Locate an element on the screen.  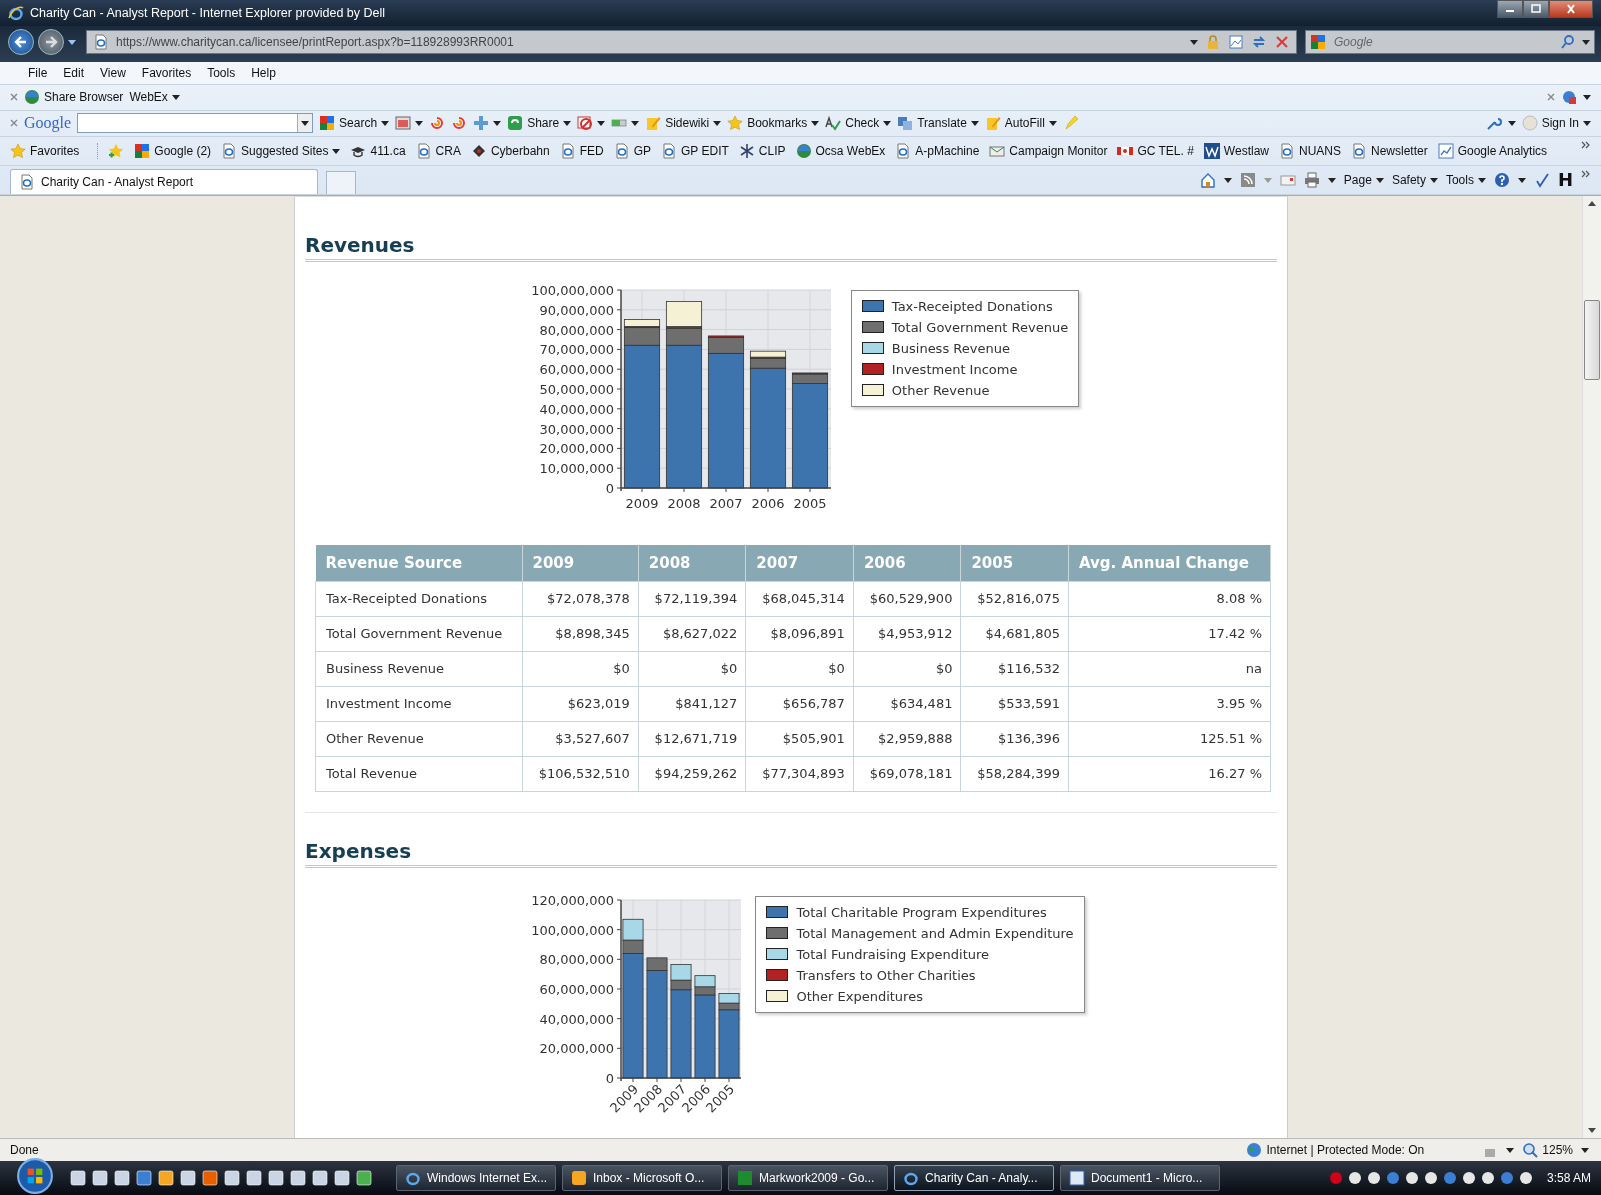
table-cell: $94,259,262 is located at coordinates (692, 774).